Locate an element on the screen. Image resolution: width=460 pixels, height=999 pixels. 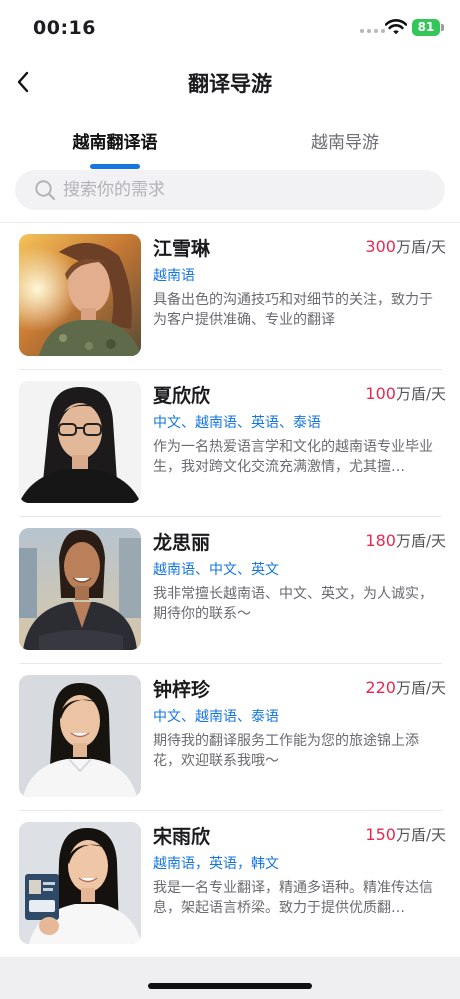
page-title: 翻译导游 is located at coordinates (230, 84).